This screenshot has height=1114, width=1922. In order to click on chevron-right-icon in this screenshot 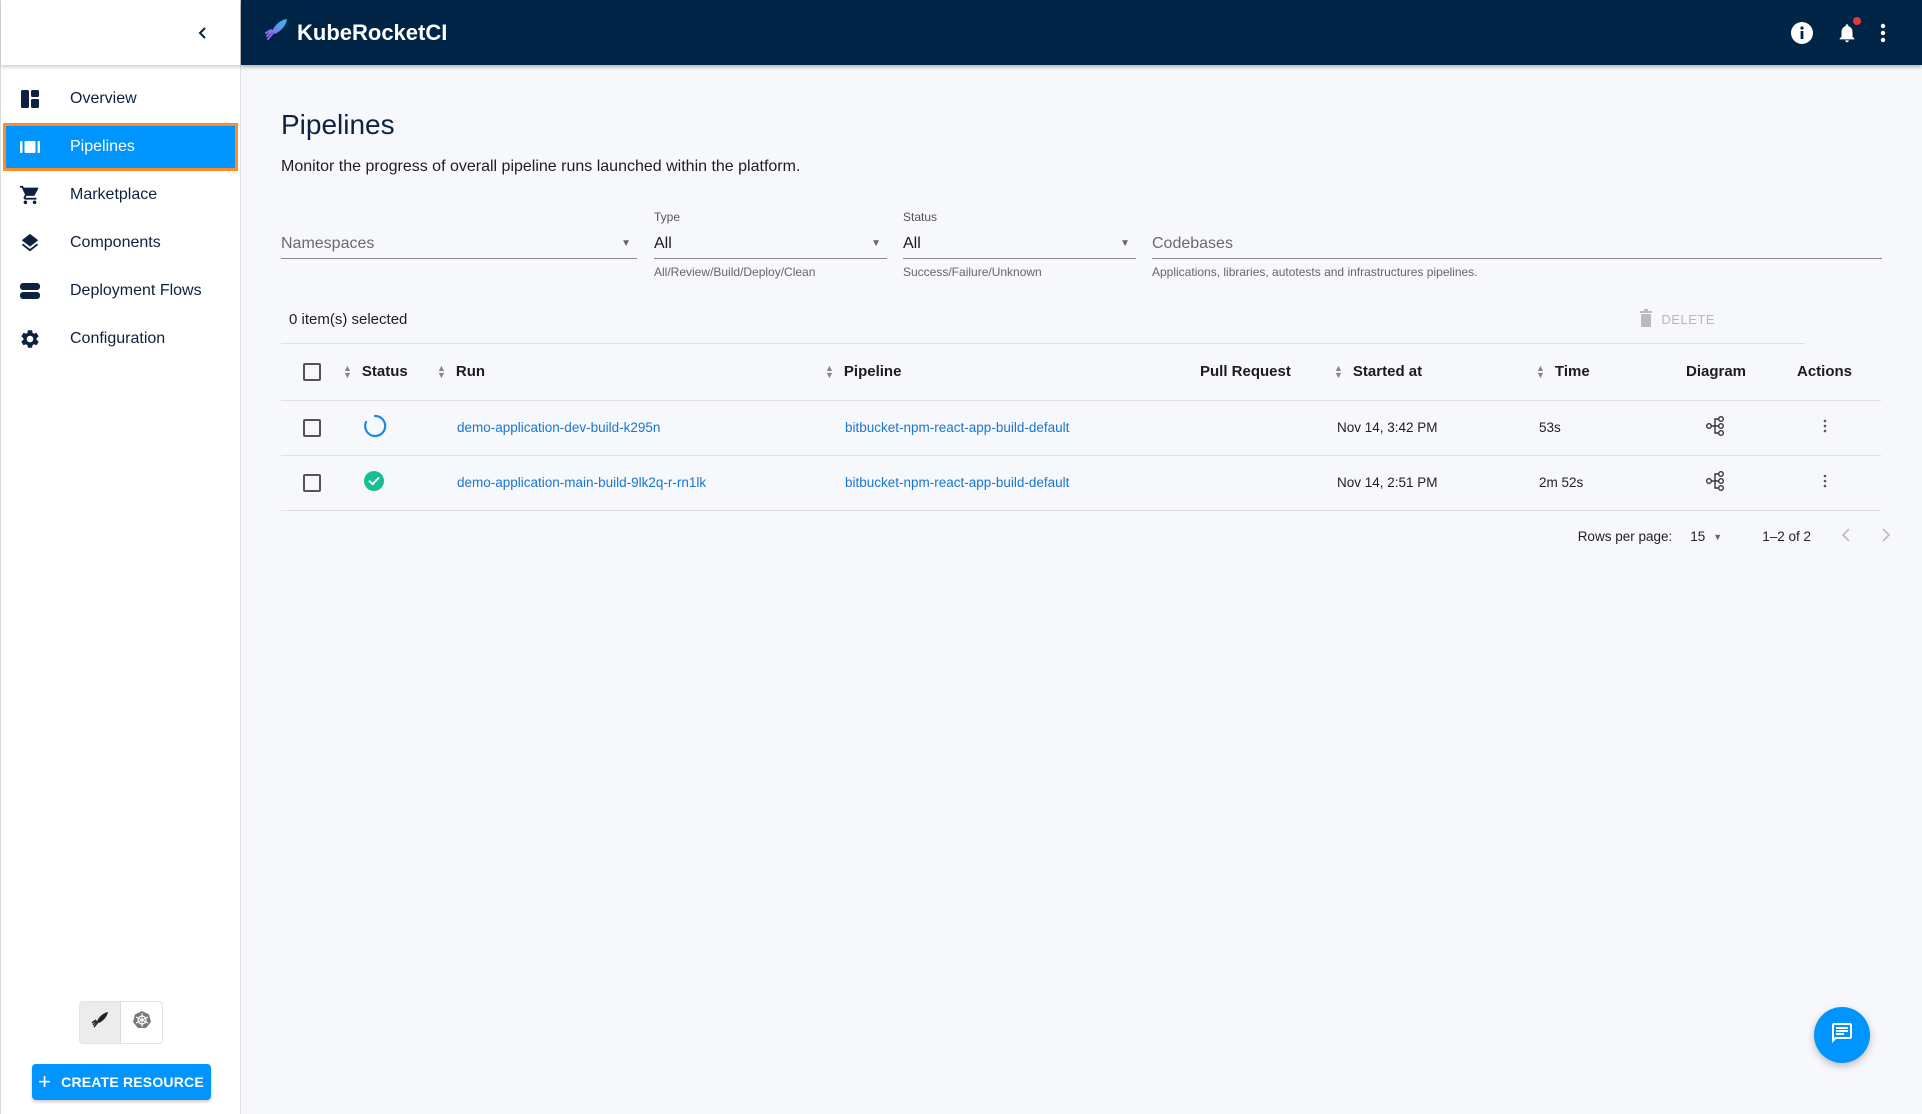, I will do `click(1886, 535)`.